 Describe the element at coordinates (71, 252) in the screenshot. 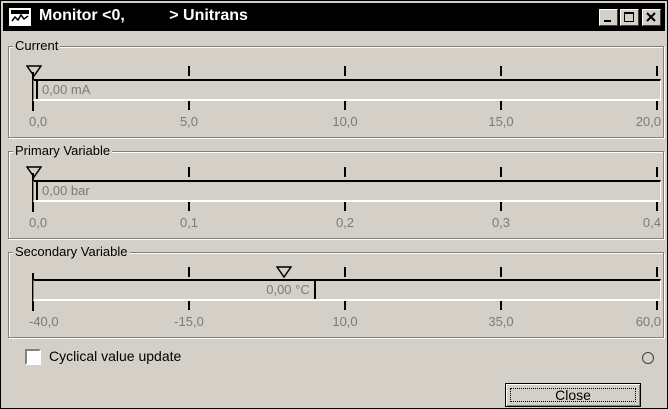

I see `secondary-variable-group-label: Secondary Variable` at that location.